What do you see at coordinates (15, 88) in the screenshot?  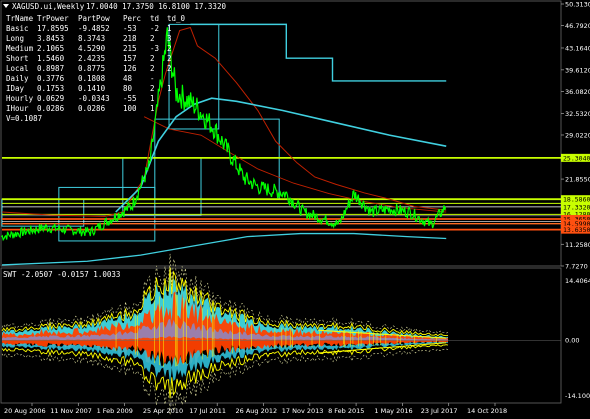 I see `table-cell: IDay` at bounding box center [15, 88].